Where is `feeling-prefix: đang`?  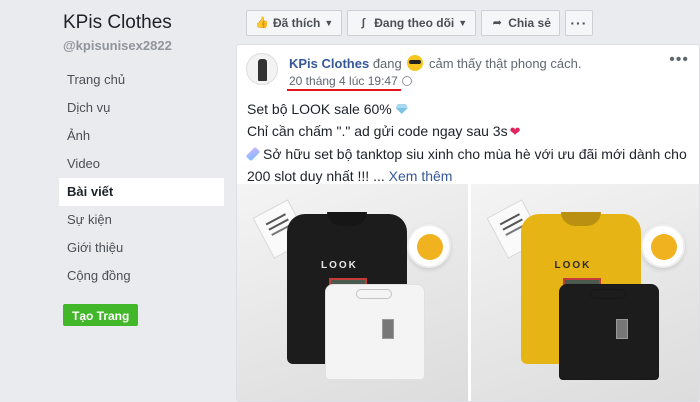
feeling-prefix: đang is located at coordinates (387, 63).